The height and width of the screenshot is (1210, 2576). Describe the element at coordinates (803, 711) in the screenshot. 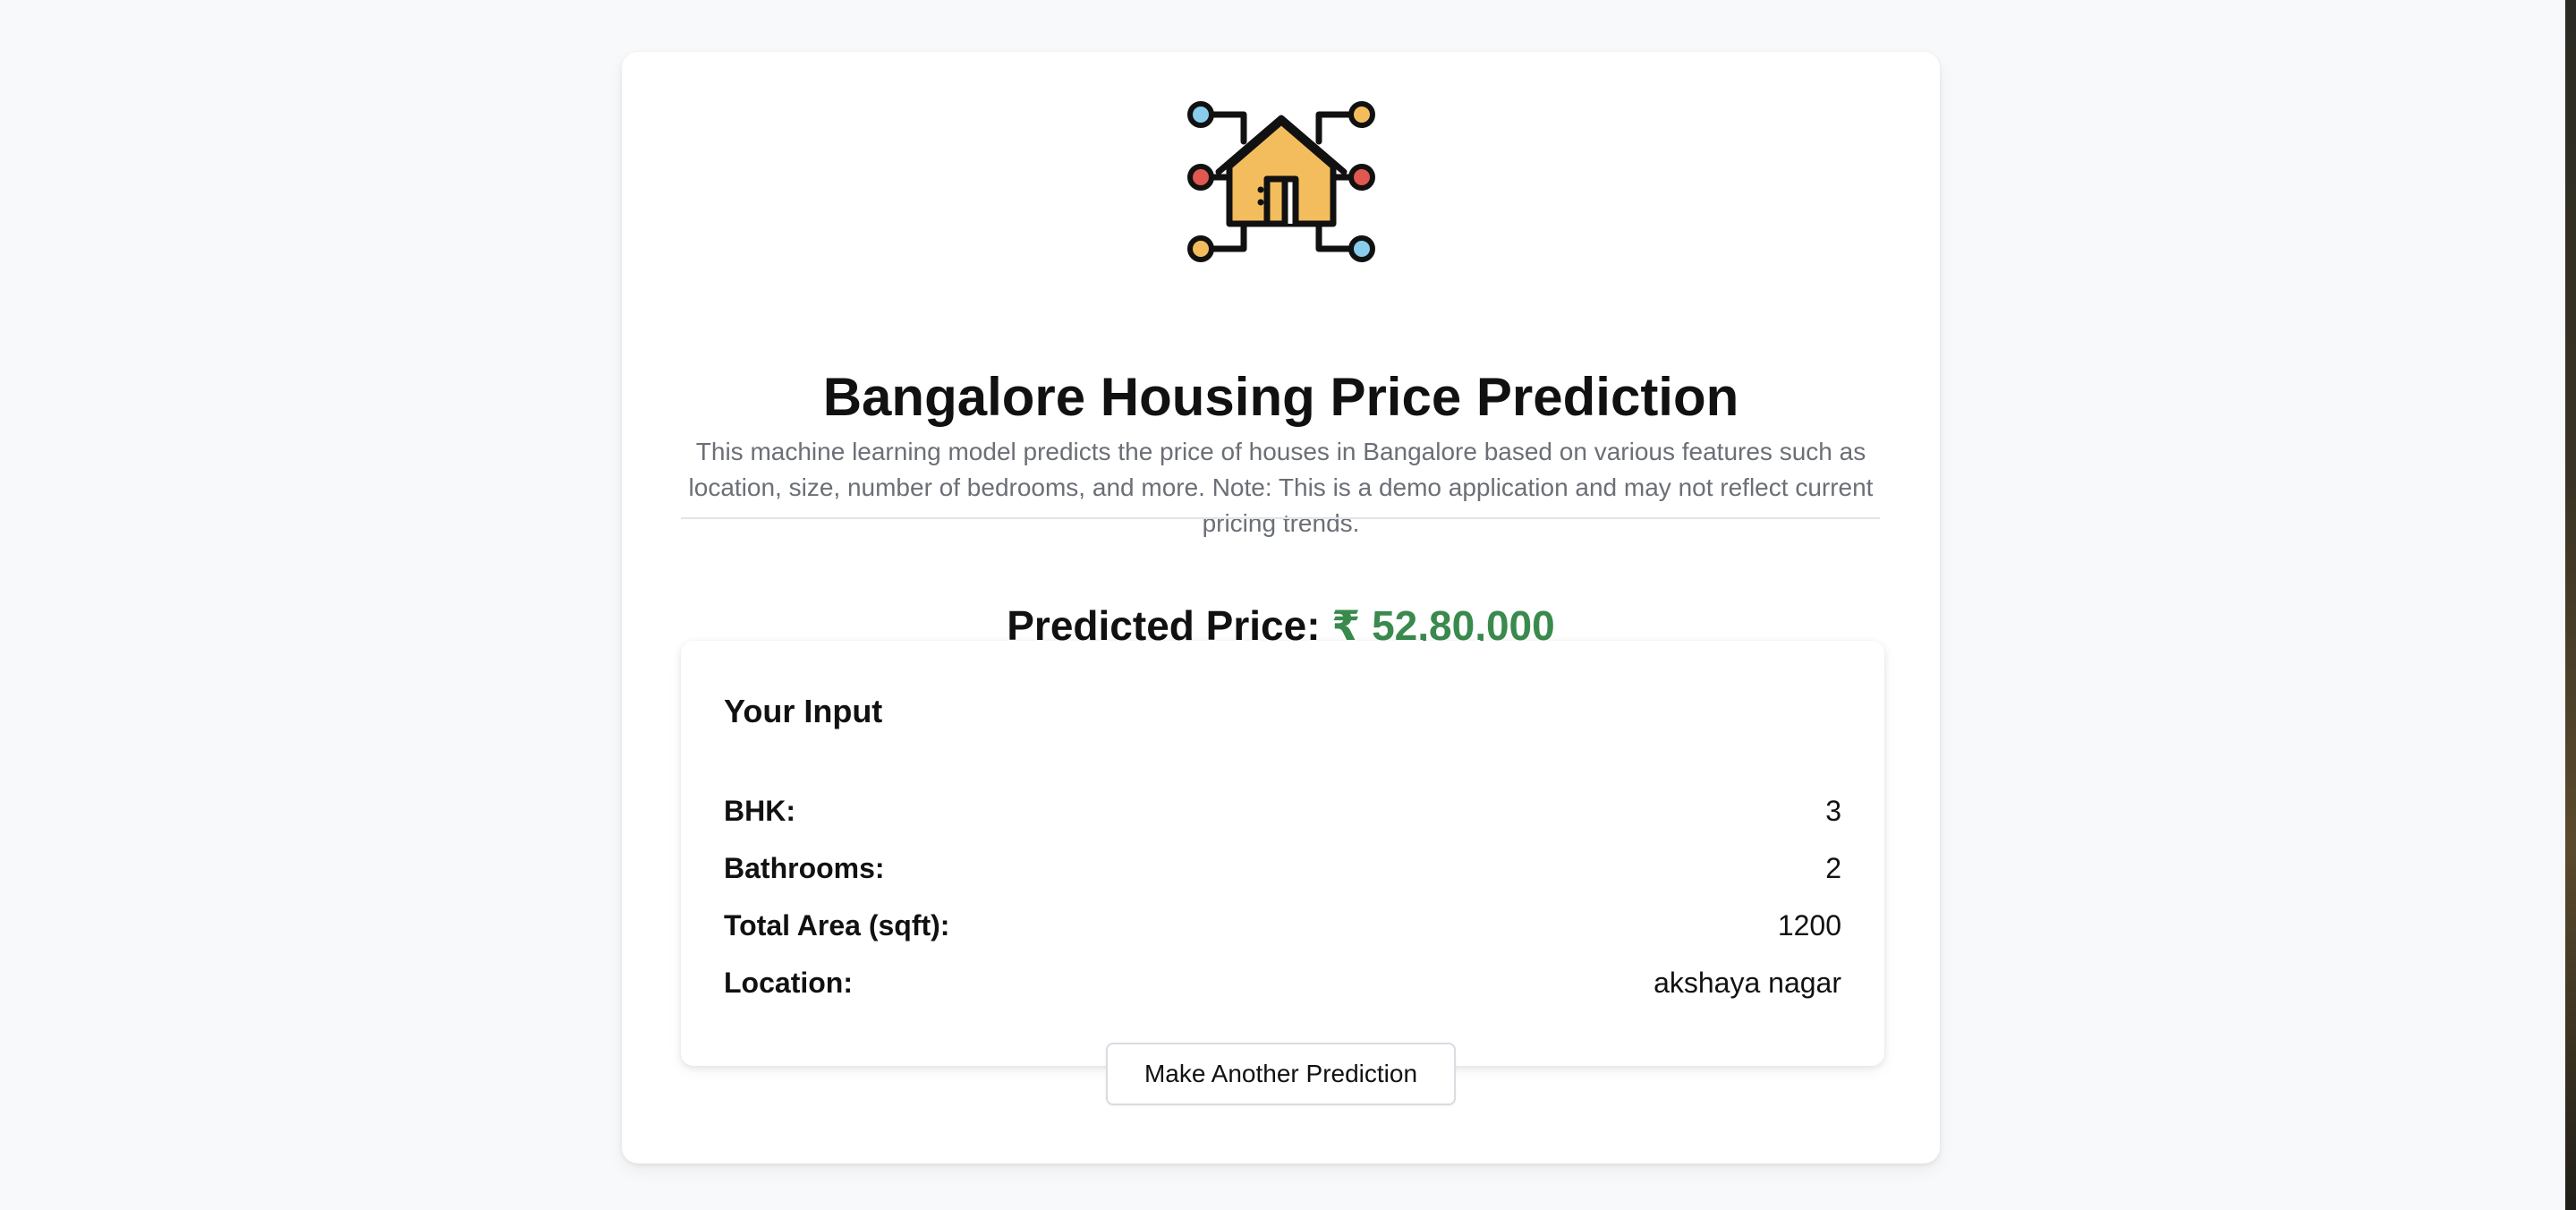

I see `input-summary-title: Your Input` at that location.